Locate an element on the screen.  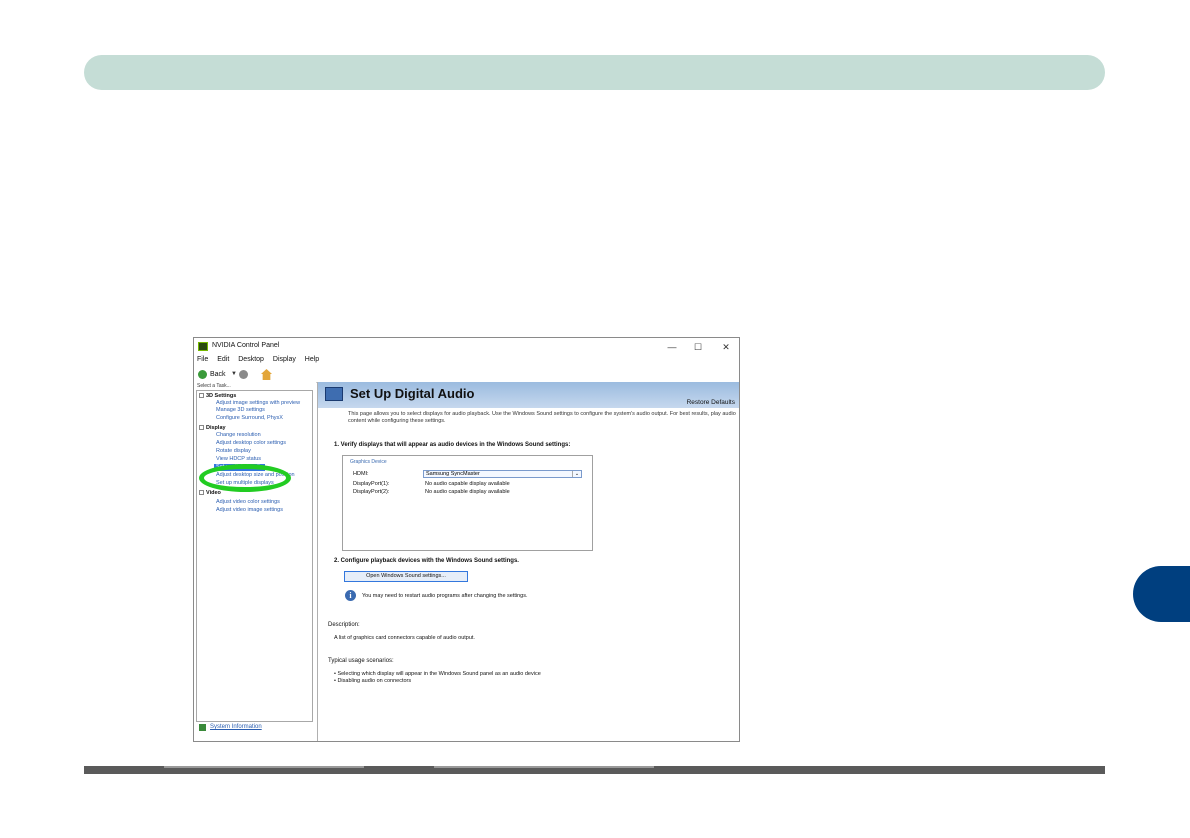
menu-file: File is located at coordinates (202, 359).